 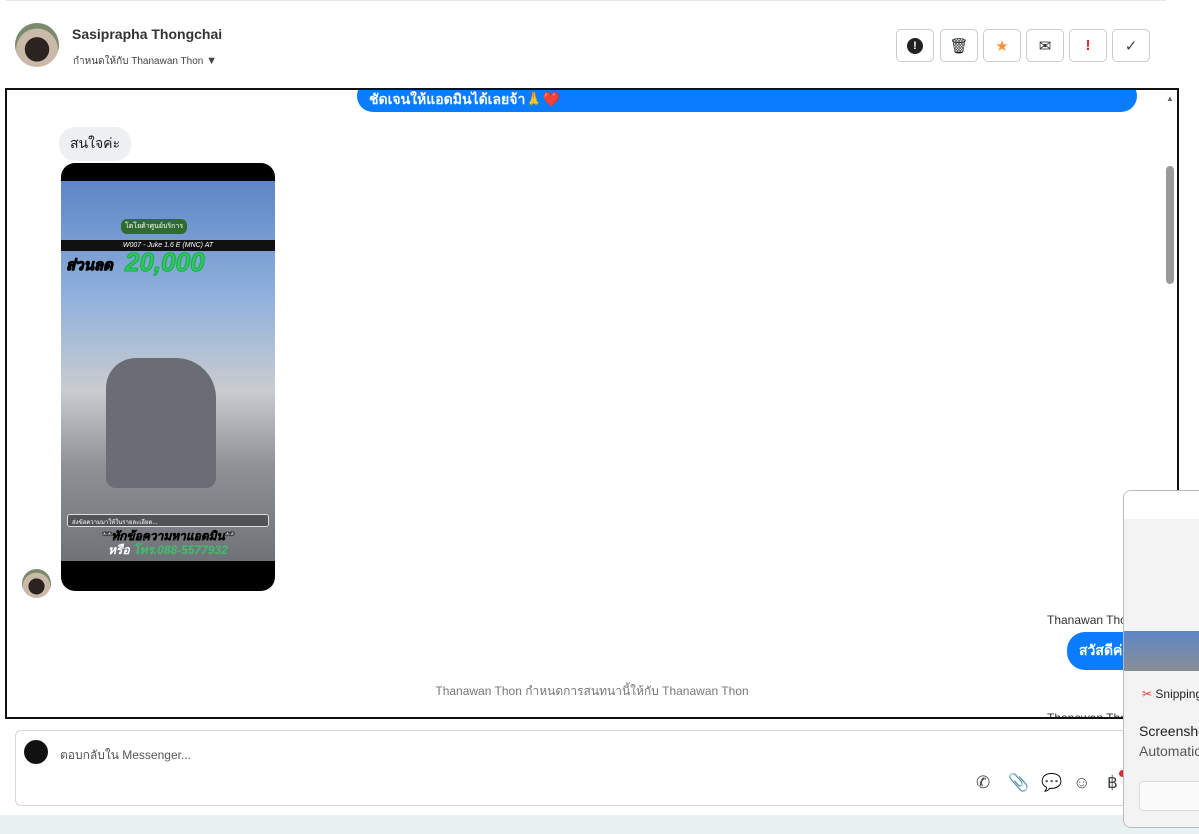 What do you see at coordinates (586, 0) in the screenshot?
I see `header-divider` at bounding box center [586, 0].